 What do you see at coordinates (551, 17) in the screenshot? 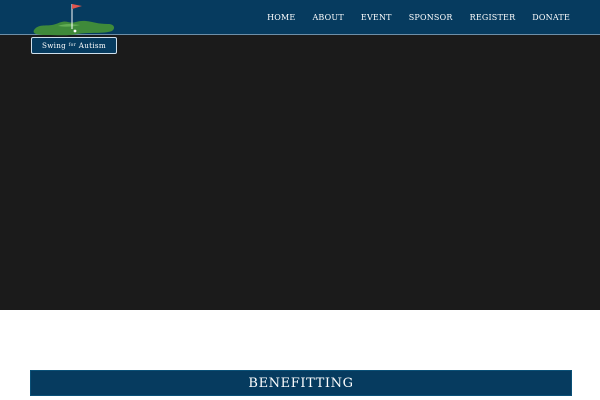
I see `nav-donate: DONATE` at bounding box center [551, 17].